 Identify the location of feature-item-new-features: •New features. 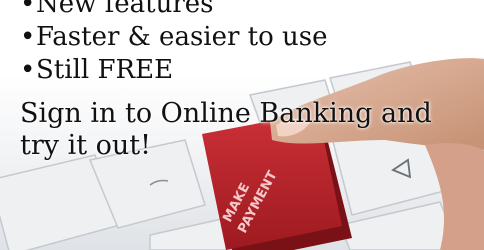
(252, 10).